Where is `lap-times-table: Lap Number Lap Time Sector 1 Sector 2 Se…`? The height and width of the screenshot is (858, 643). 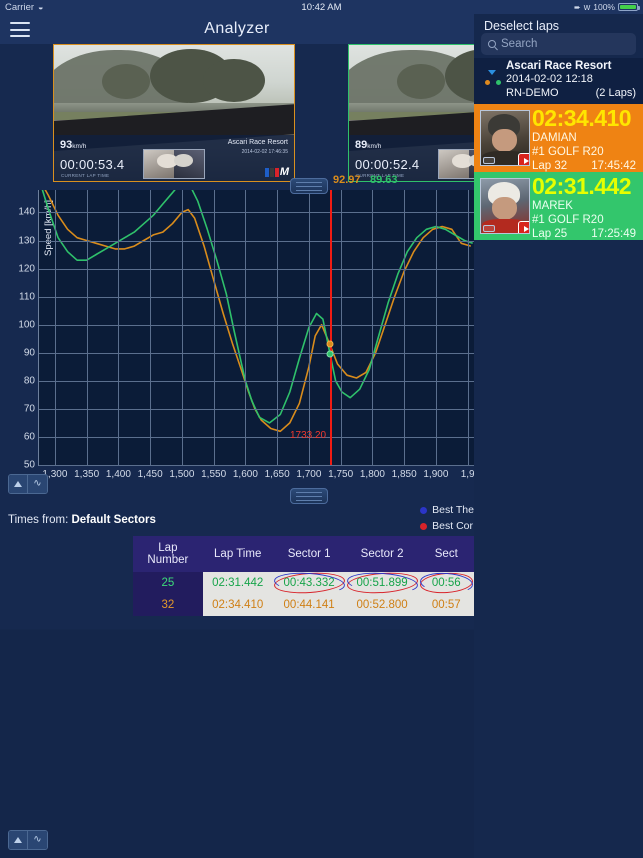
lap-times-table: Lap Number Lap Time Sector 1 Sector 2 Se… is located at coordinates (303, 576).